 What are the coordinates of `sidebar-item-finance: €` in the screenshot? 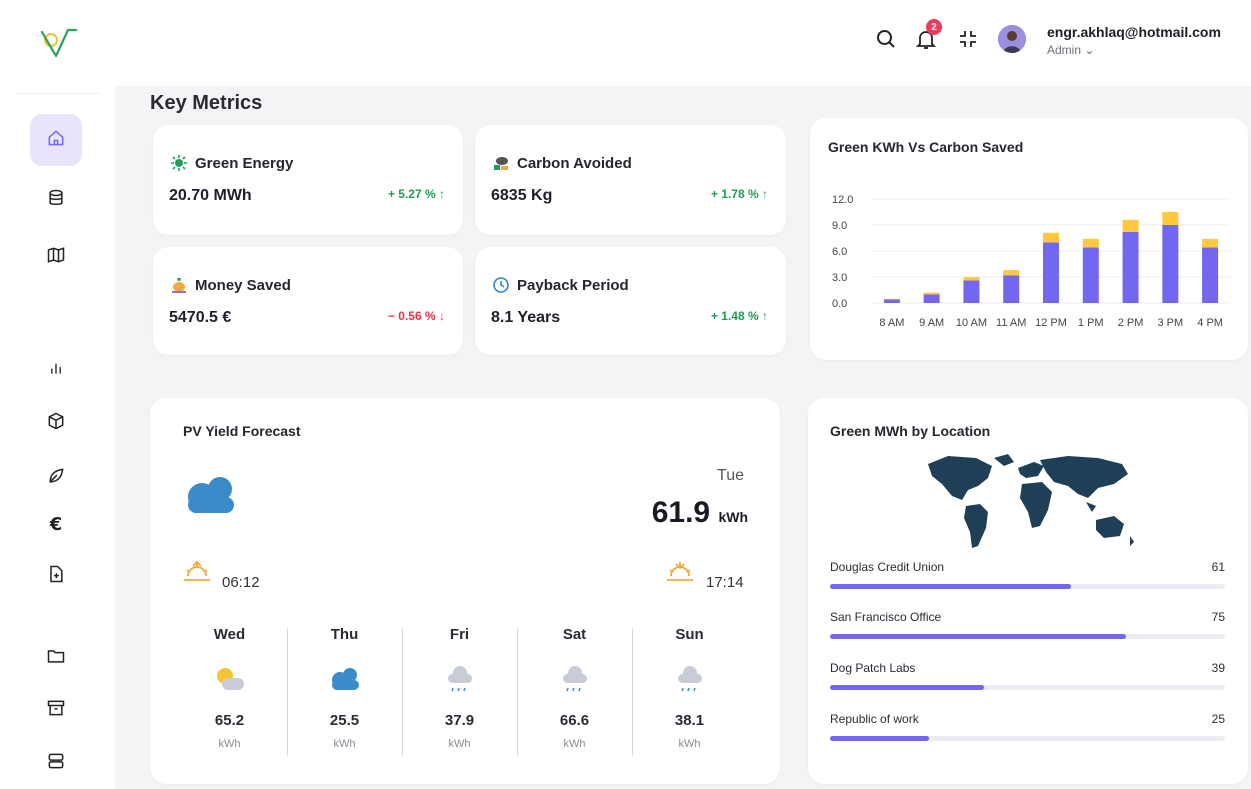 It's located at (56, 524).